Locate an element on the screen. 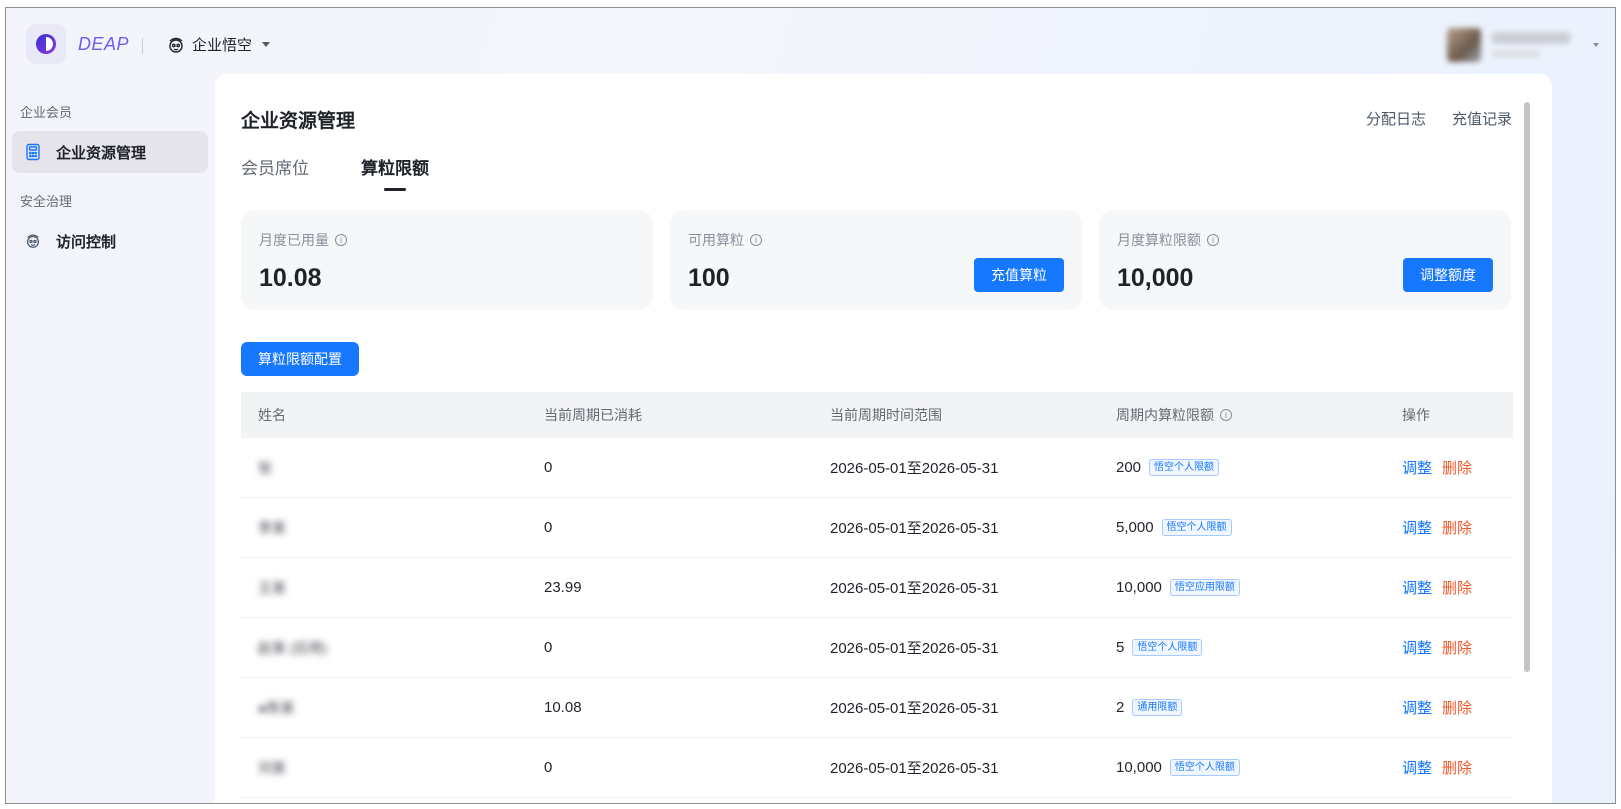 This screenshot has height=809, width=1621. deap-logo-icon is located at coordinates (46, 44).